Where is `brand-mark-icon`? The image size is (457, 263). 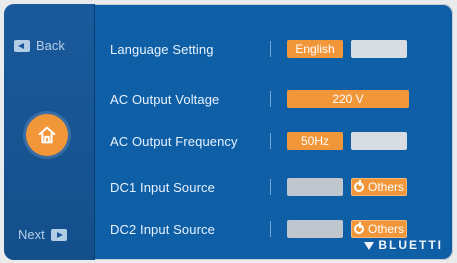 brand-mark-icon is located at coordinates (369, 246).